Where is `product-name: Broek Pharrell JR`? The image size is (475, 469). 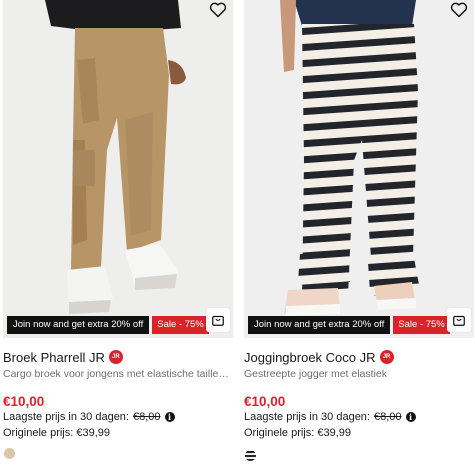 product-name: Broek Pharrell JR is located at coordinates (54, 357).